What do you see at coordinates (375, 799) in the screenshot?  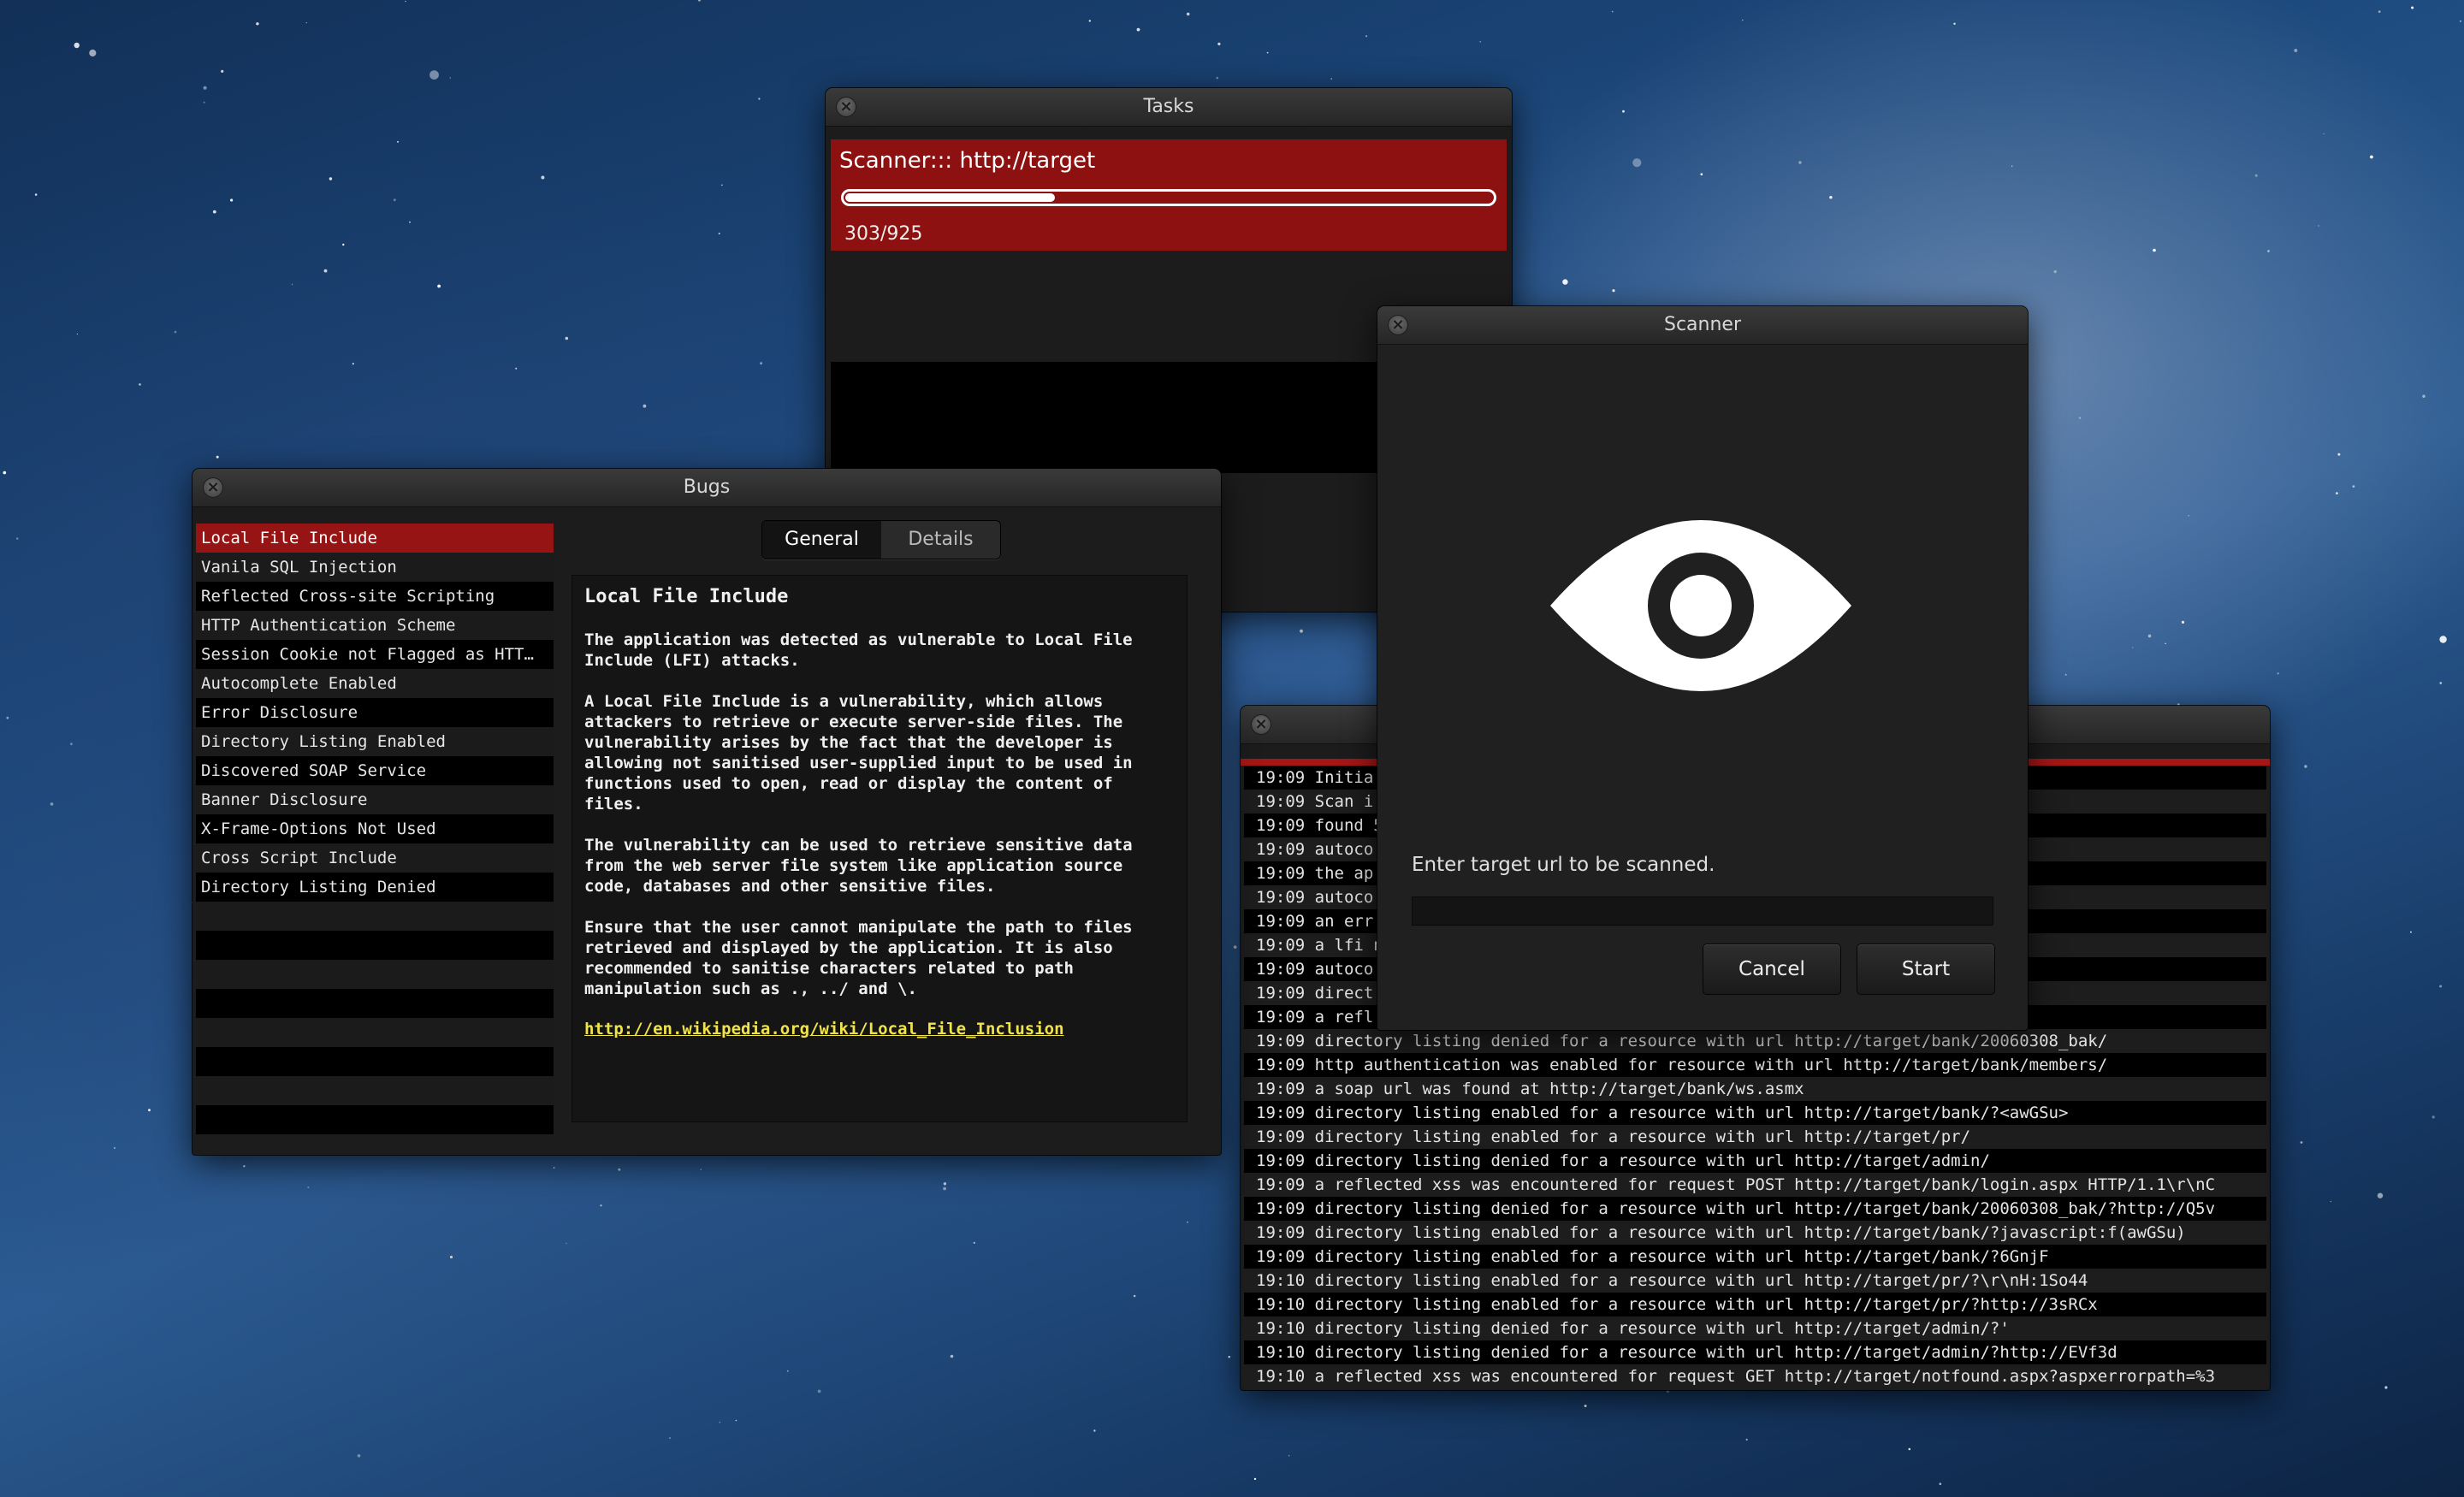 I see `bug-list-item: Banner Disclosure` at bounding box center [375, 799].